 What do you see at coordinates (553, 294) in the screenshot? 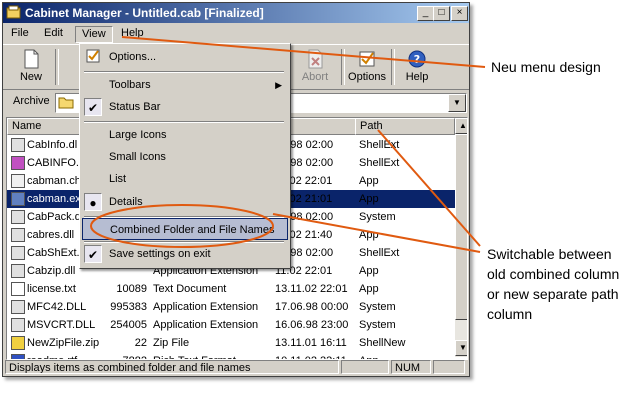
I see `switch-note-line-3: or new separate path` at bounding box center [553, 294].